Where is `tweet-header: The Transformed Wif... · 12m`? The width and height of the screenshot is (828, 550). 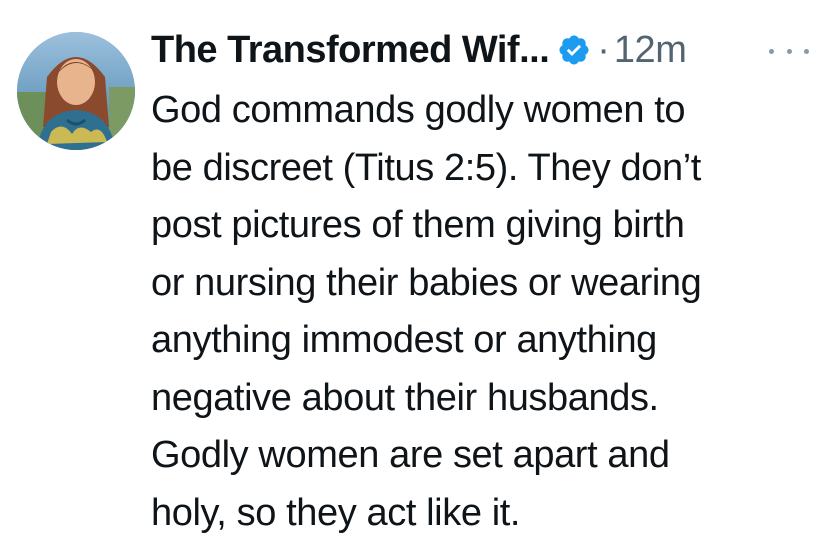 tweet-header: The Transformed Wif... · 12m is located at coordinates (419, 50).